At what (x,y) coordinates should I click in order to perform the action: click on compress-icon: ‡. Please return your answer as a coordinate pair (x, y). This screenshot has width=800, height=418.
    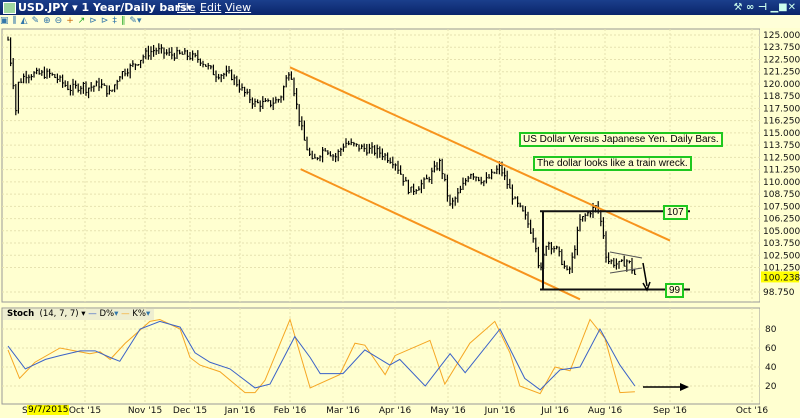
    Looking at the image, I should click on (114, 21).